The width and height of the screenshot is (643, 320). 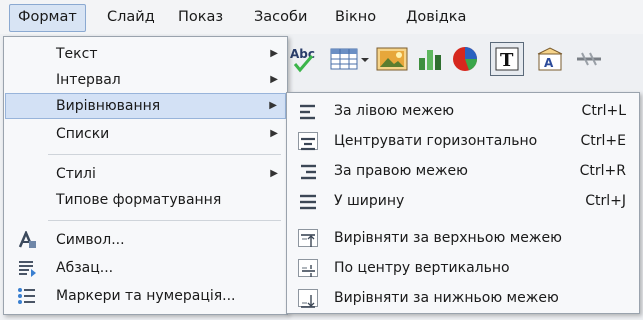 What do you see at coordinates (303, 59) in the screenshot?
I see `spellcheck-icon: Abc` at bounding box center [303, 59].